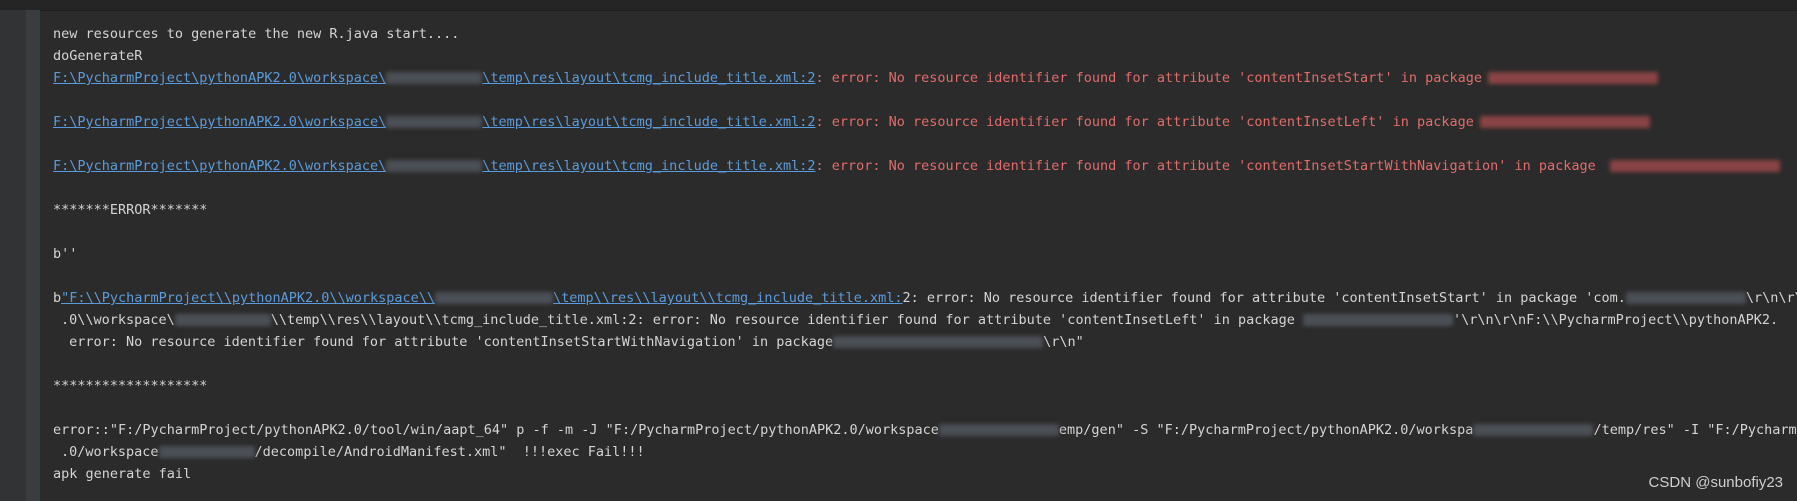 The width and height of the screenshot is (1797, 501). Describe the element at coordinates (33, 255) in the screenshot. I see `console-gutter-strip` at that location.